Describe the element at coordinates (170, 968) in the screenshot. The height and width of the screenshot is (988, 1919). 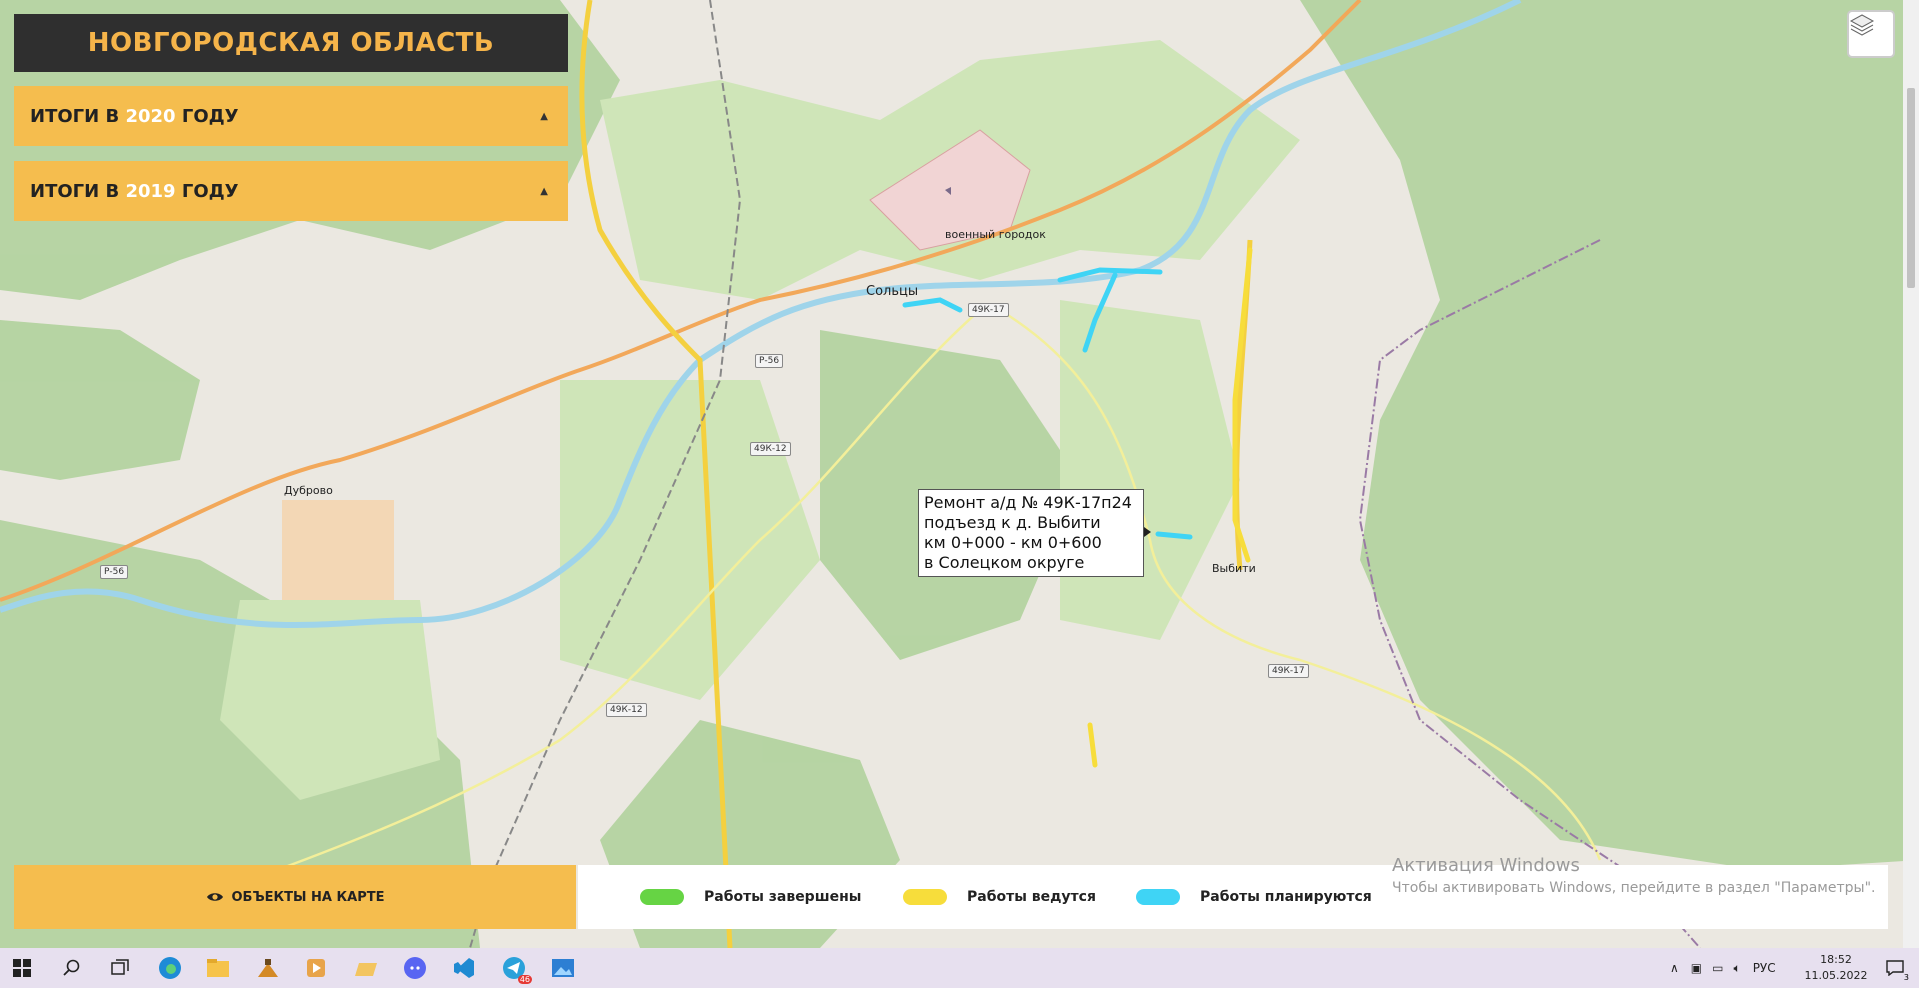
I see `edge-icon` at that location.